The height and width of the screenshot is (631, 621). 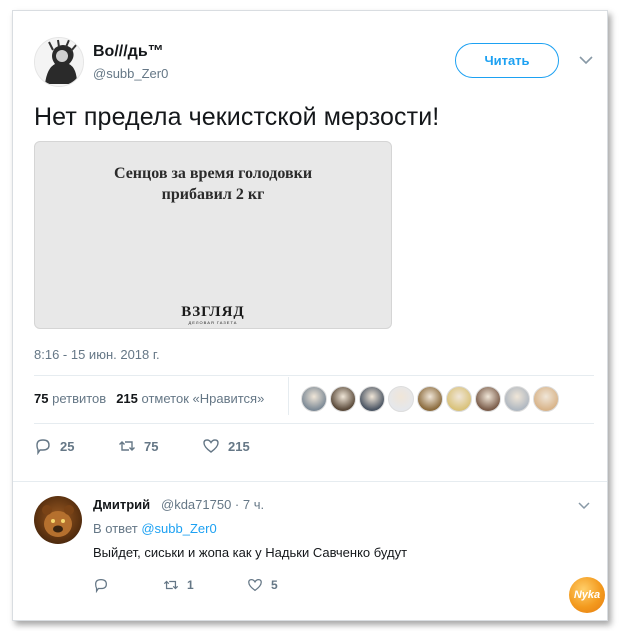 What do you see at coordinates (239, 446) in the screenshot?
I see `like-count: 215` at bounding box center [239, 446].